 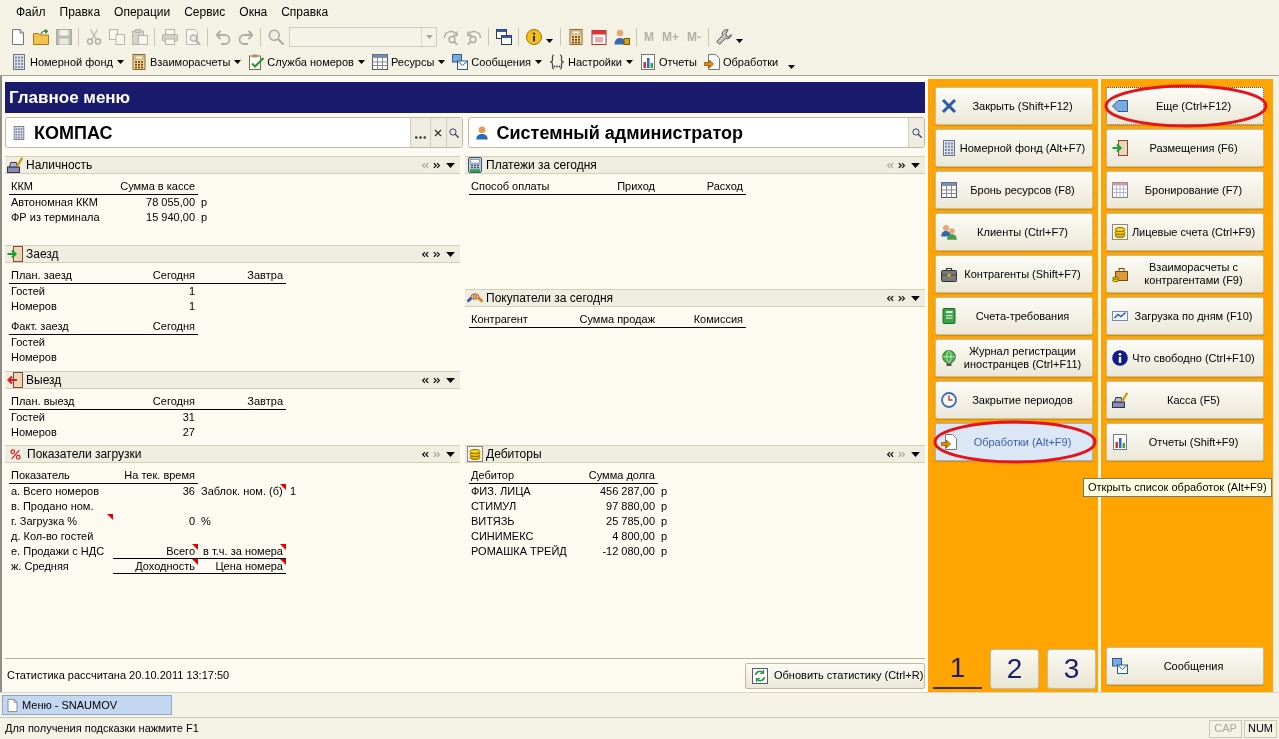 What do you see at coordinates (503, 36) in the screenshot?
I see `stacked-windows-icon` at bounding box center [503, 36].